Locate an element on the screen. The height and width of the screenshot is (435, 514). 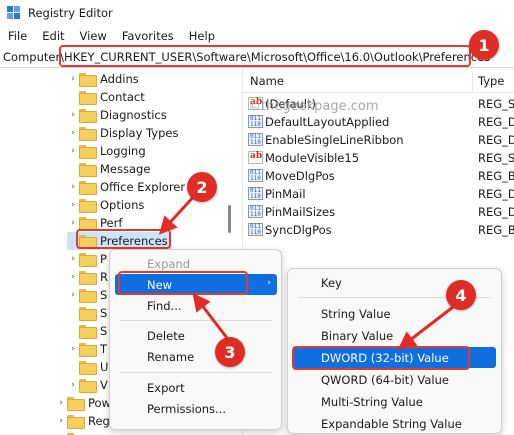
context-rename: Rename is located at coordinates (196, 356).